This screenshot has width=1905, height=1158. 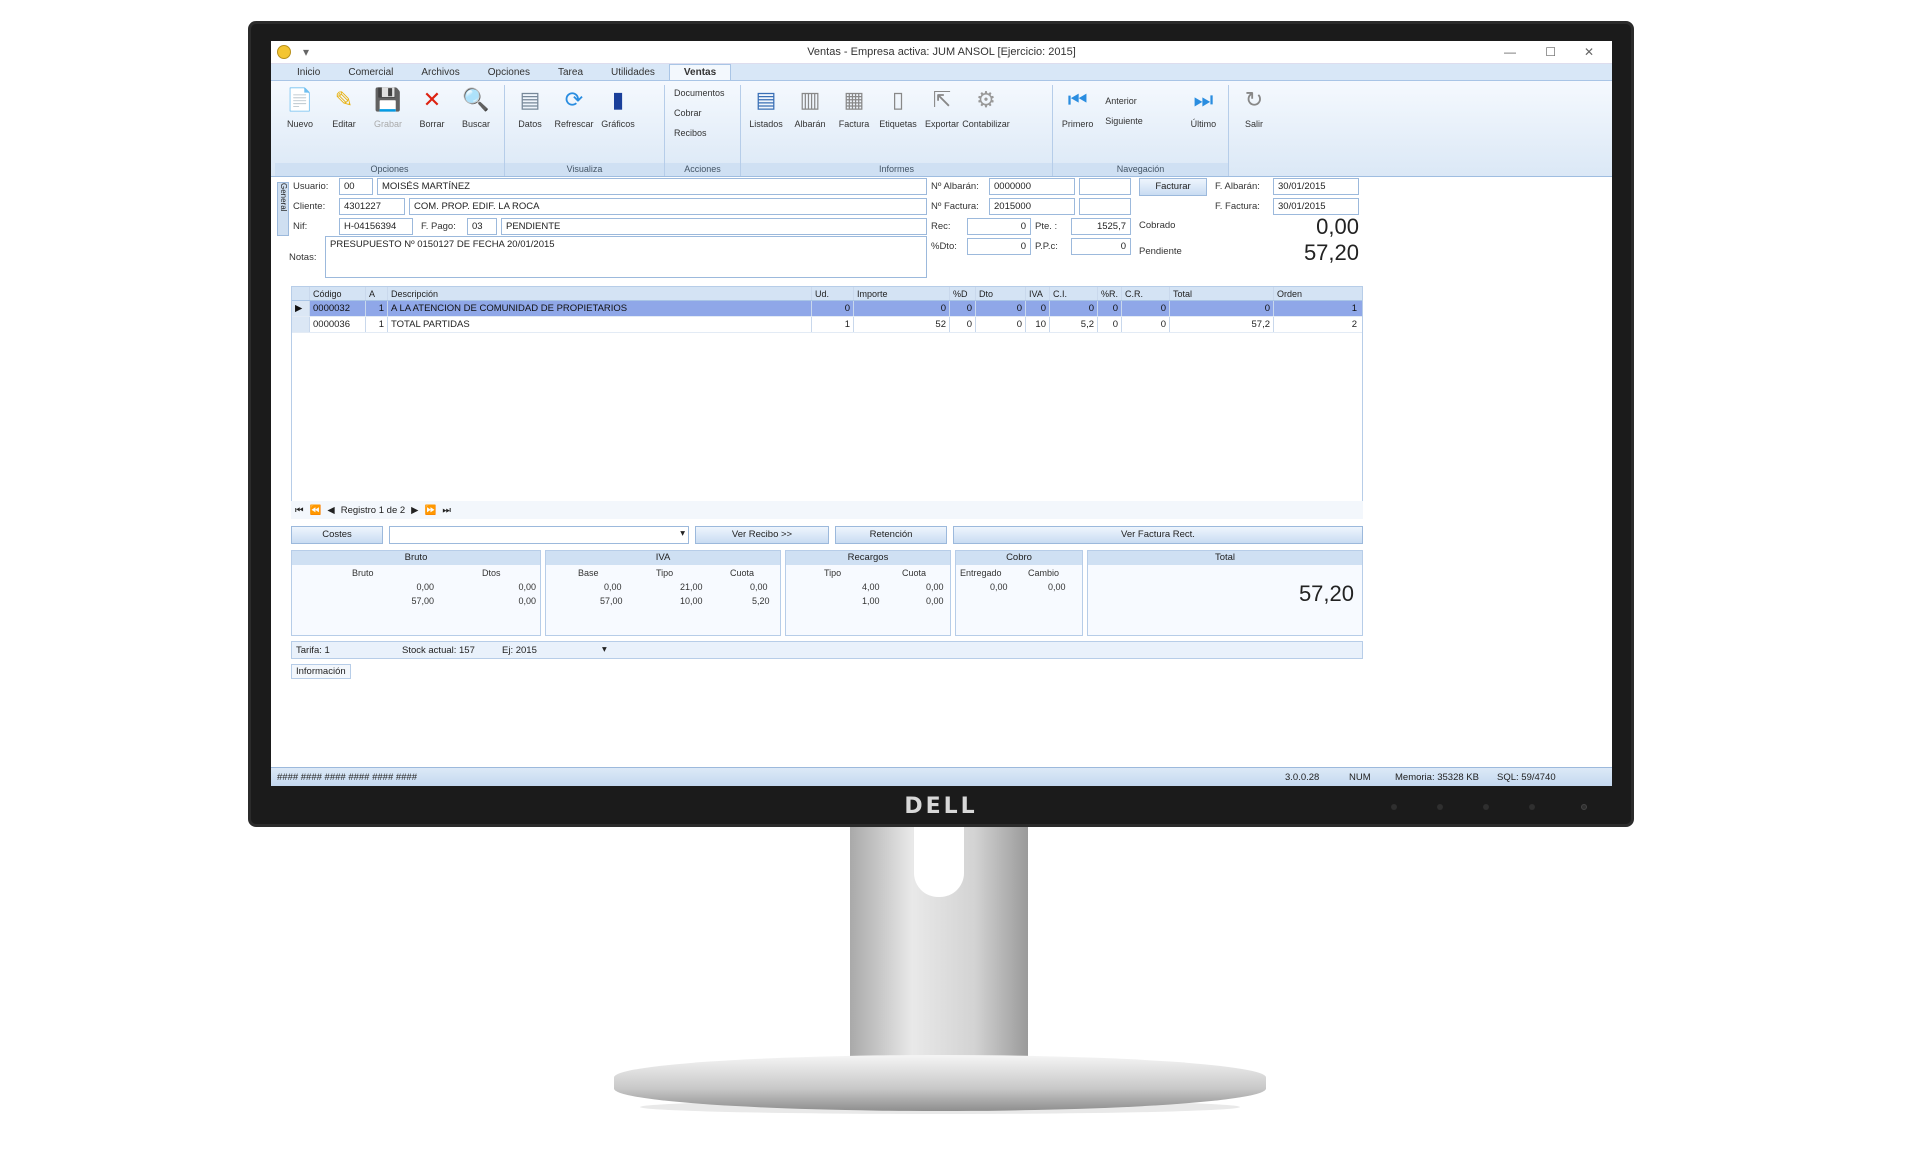 What do you see at coordinates (519, 650) in the screenshot?
I see `ejercicio-select: Ej: 2015` at bounding box center [519, 650].